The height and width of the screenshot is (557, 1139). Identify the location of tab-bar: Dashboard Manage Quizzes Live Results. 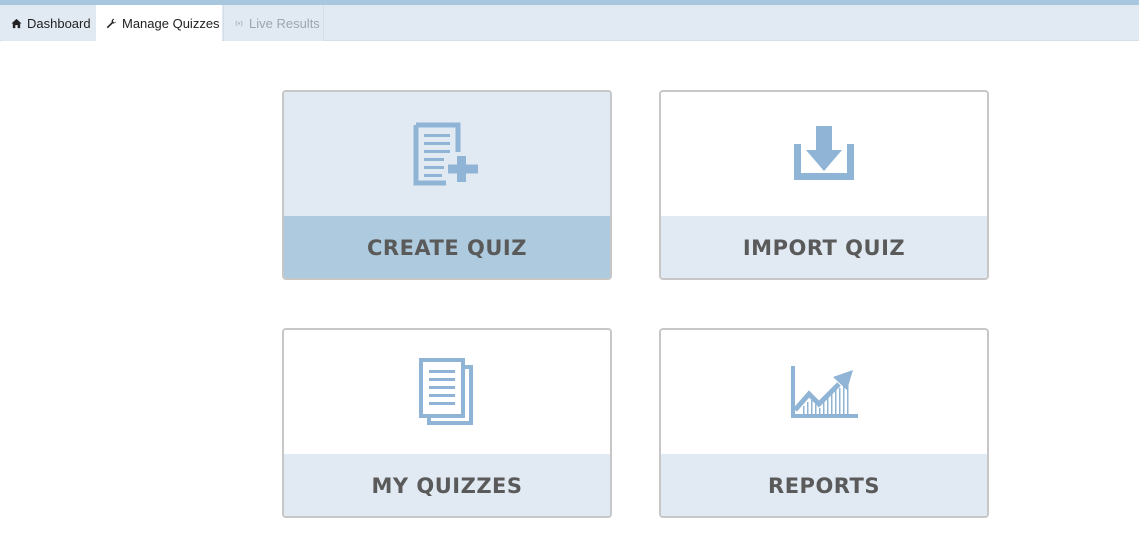
(569, 23).